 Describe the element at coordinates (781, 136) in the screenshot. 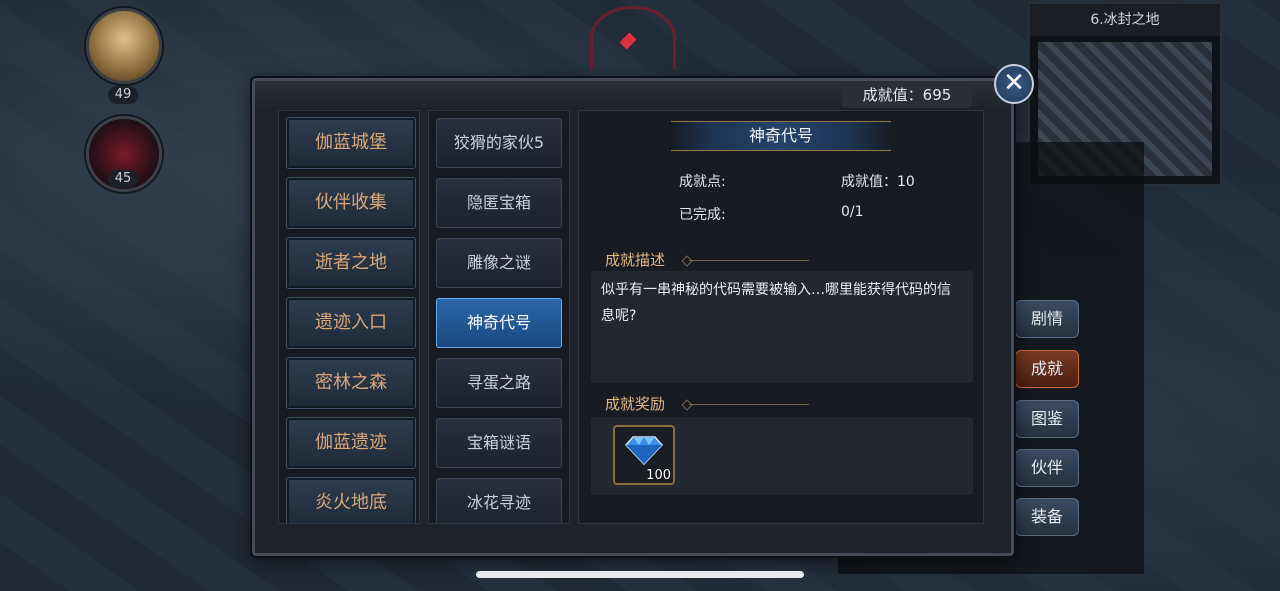

I see `achievement-title: 神奇代号` at that location.